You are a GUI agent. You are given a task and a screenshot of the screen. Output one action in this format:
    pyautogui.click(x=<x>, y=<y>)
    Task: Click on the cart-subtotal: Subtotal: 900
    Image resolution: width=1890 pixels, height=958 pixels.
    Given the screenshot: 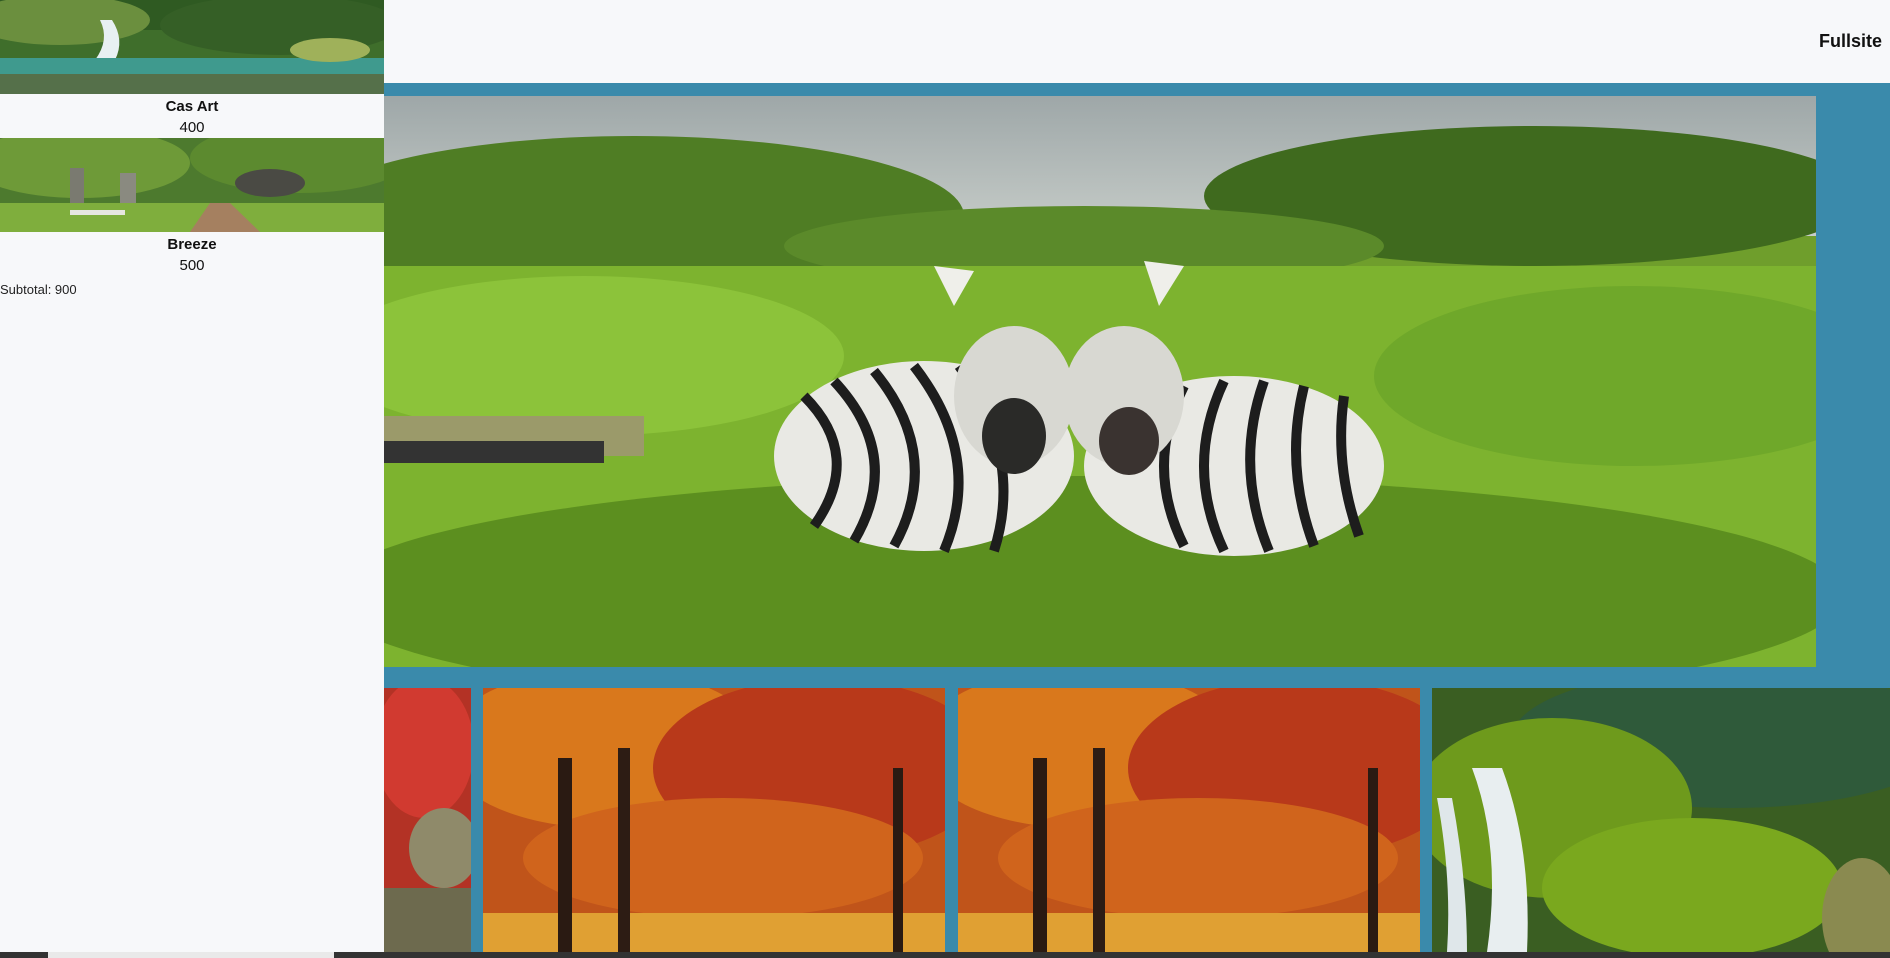 What is the action you would take?
    pyautogui.click(x=38, y=289)
    